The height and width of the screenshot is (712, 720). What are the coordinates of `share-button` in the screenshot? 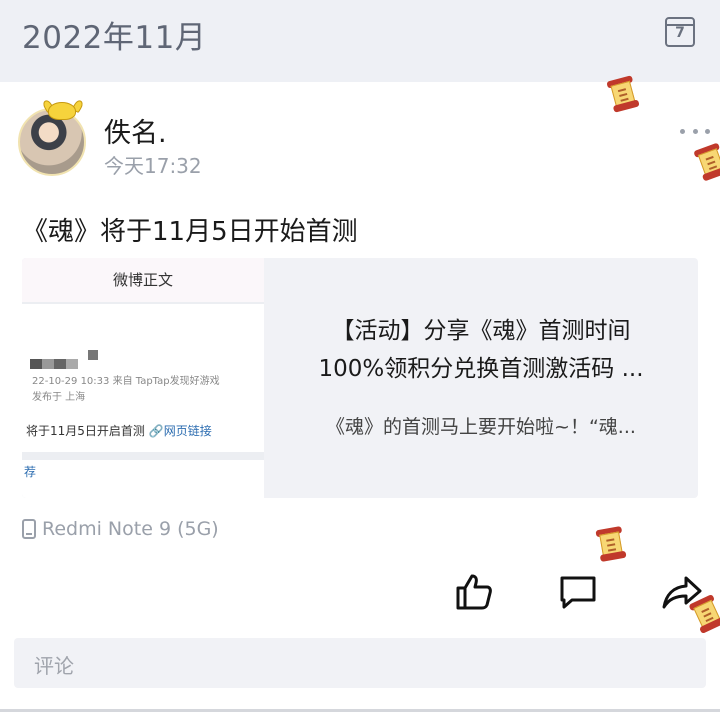 It's located at (682, 592).